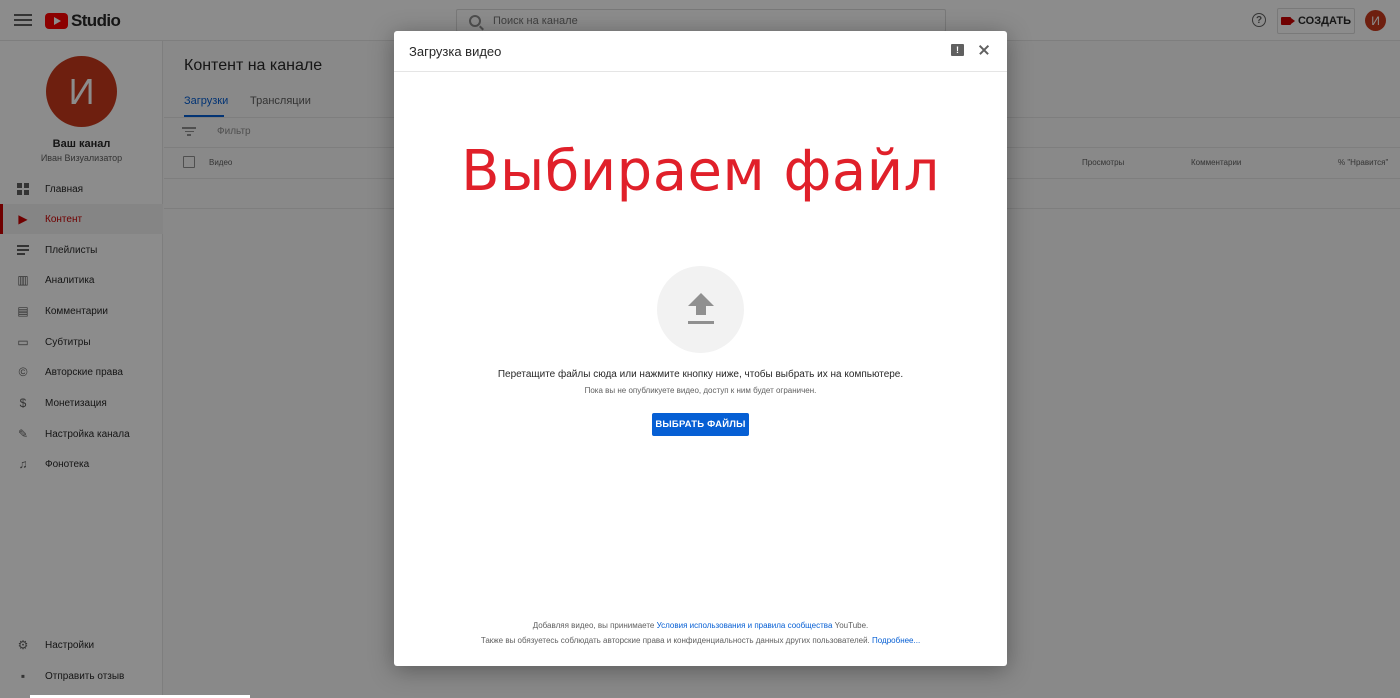 The width and height of the screenshot is (1400, 698). I want to click on report-feedback-icon: !, so click(957, 50).